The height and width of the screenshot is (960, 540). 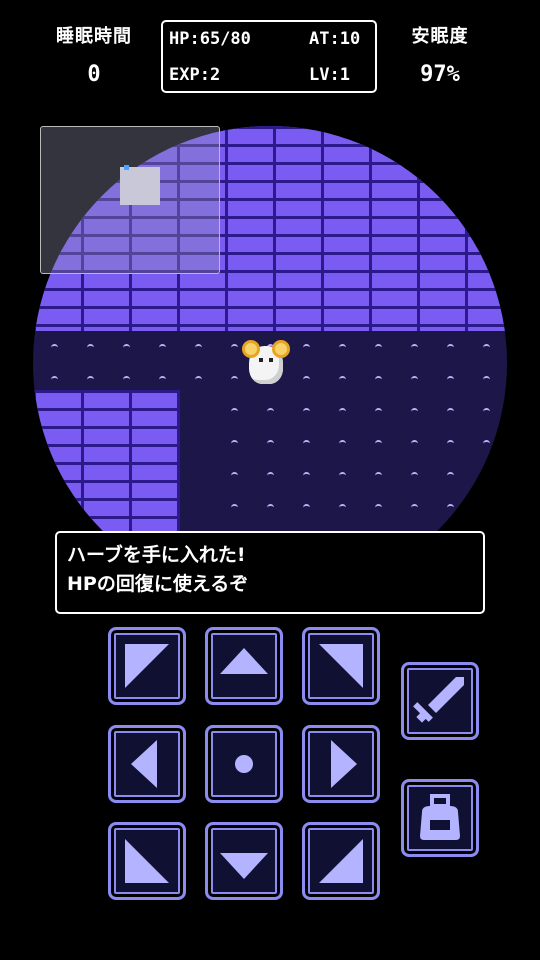 I want to click on minimap-room, so click(x=140, y=186).